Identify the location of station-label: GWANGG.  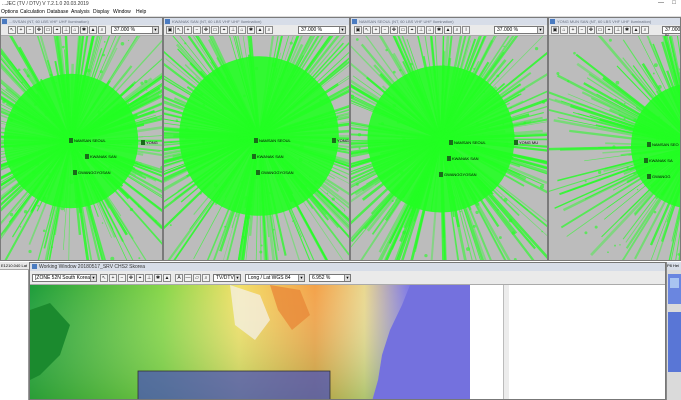
(659, 176).